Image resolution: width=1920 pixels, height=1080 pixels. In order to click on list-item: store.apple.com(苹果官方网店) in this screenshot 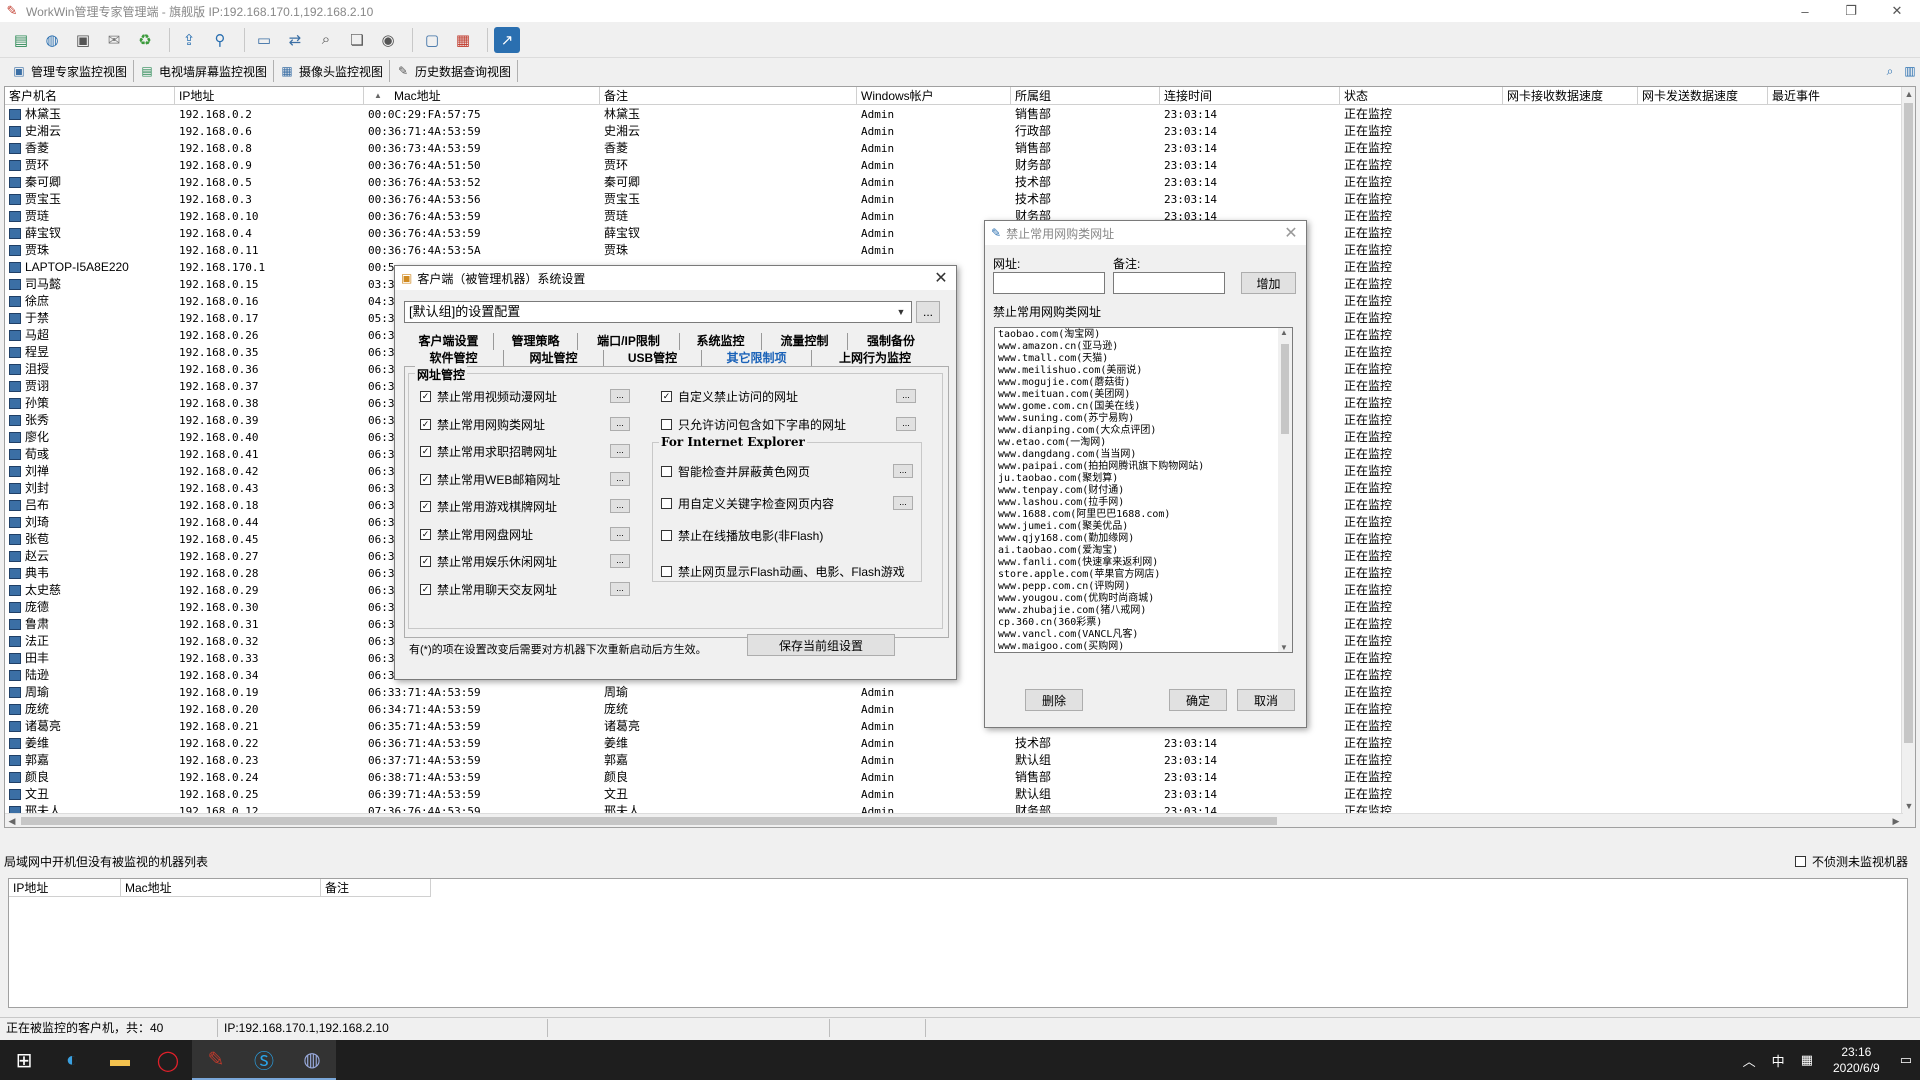, I will do `click(1143, 575)`.